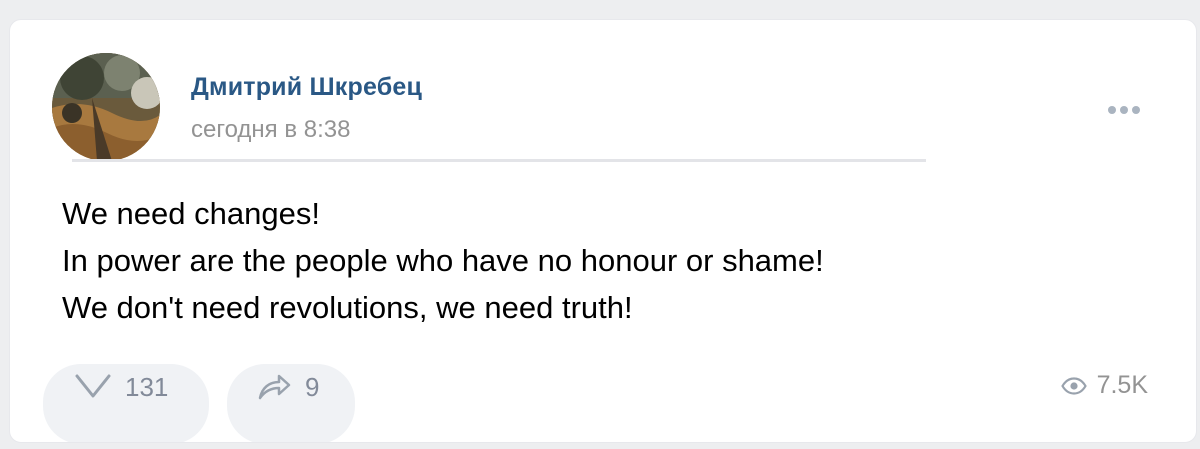  Describe the element at coordinates (93, 386) in the screenshot. I see `heart-icon` at that location.